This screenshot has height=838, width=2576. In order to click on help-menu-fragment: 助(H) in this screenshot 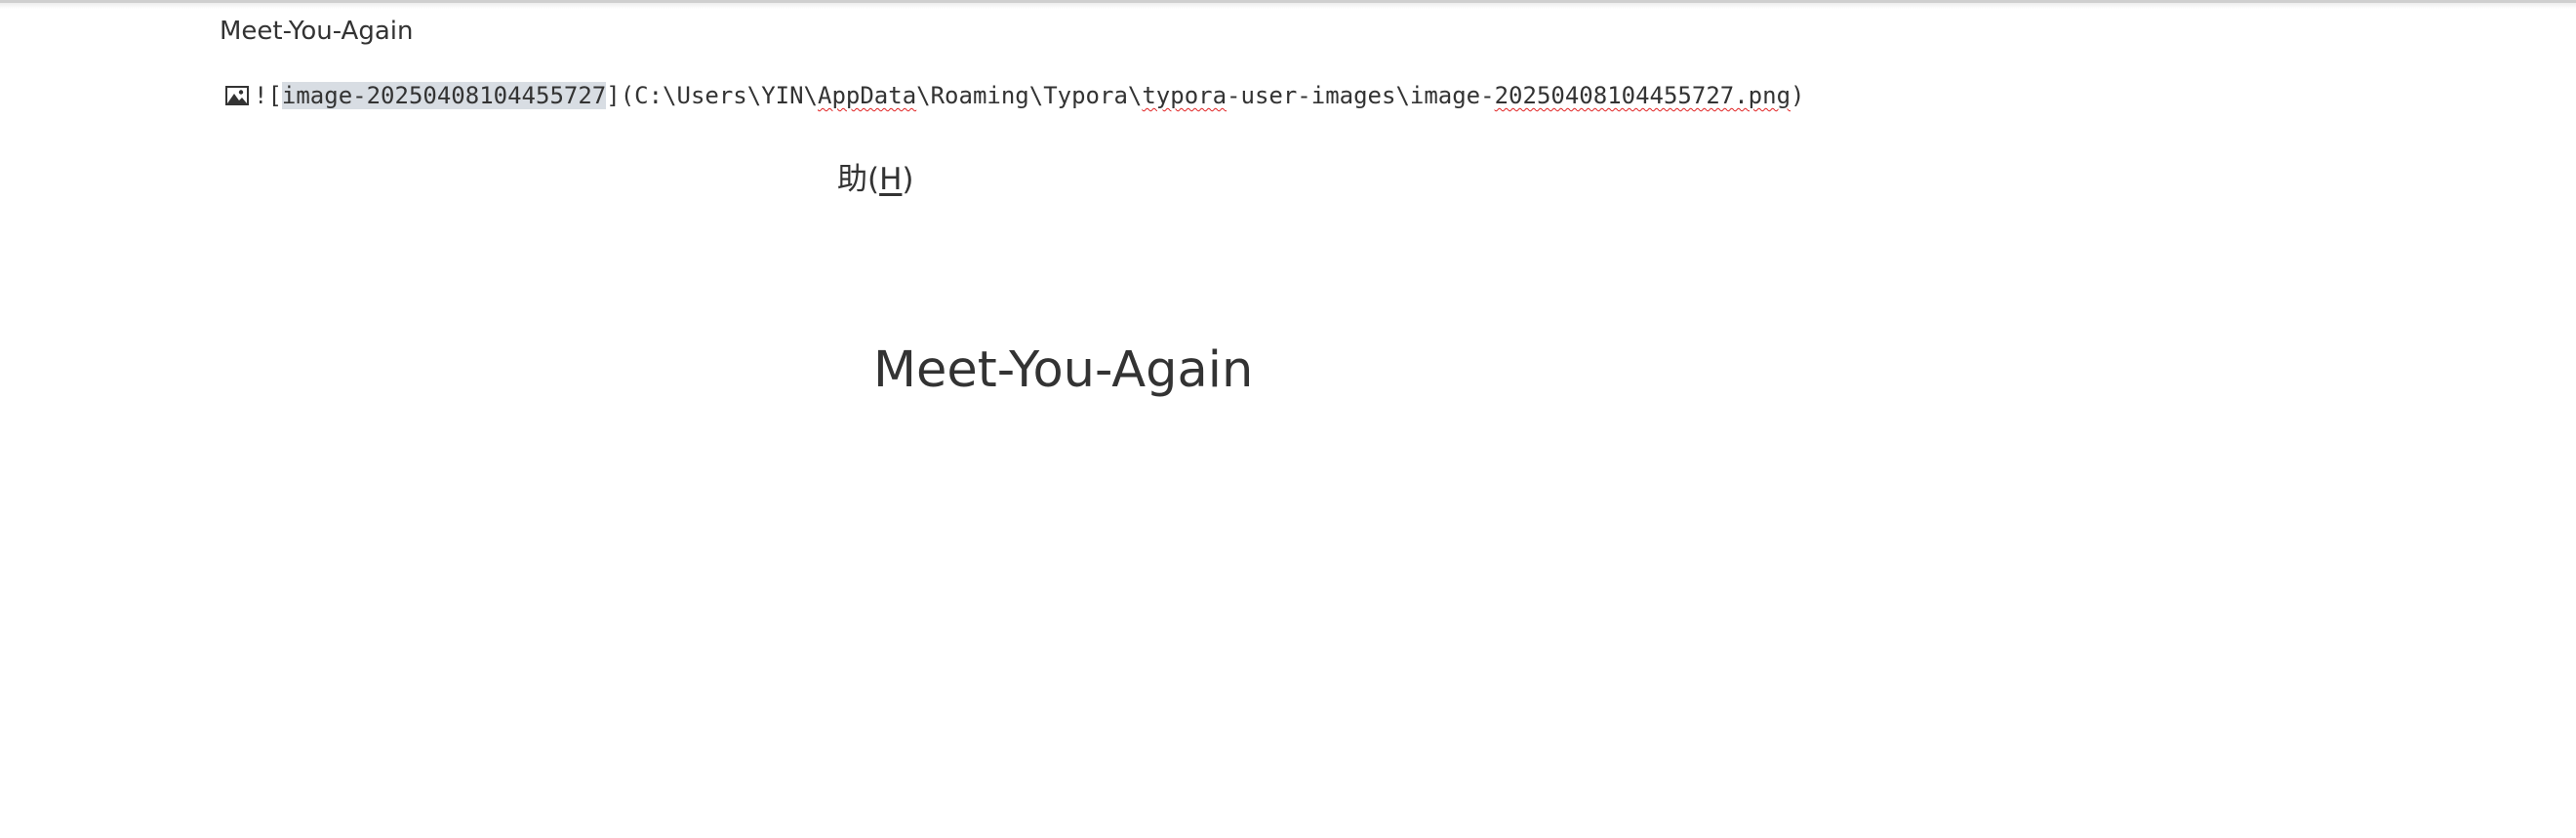, I will do `click(875, 176)`.